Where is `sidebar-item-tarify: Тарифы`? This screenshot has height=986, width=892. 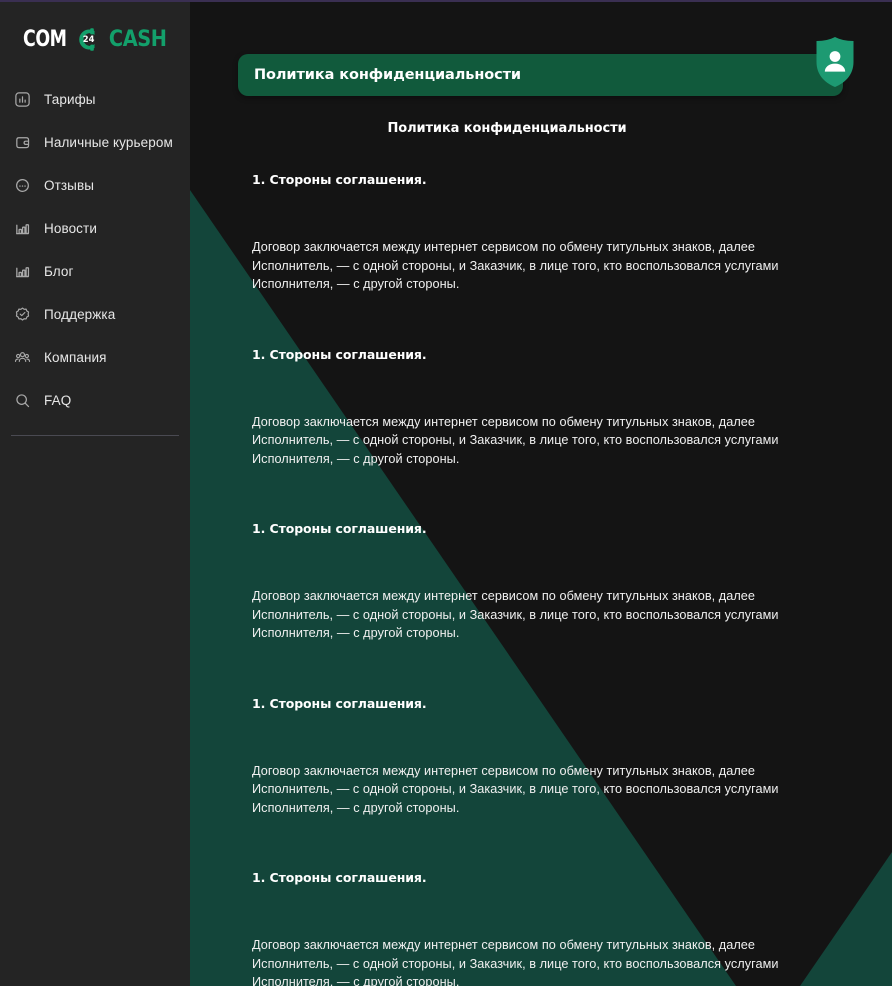
sidebar-item-tarify: Тарифы is located at coordinates (95, 99).